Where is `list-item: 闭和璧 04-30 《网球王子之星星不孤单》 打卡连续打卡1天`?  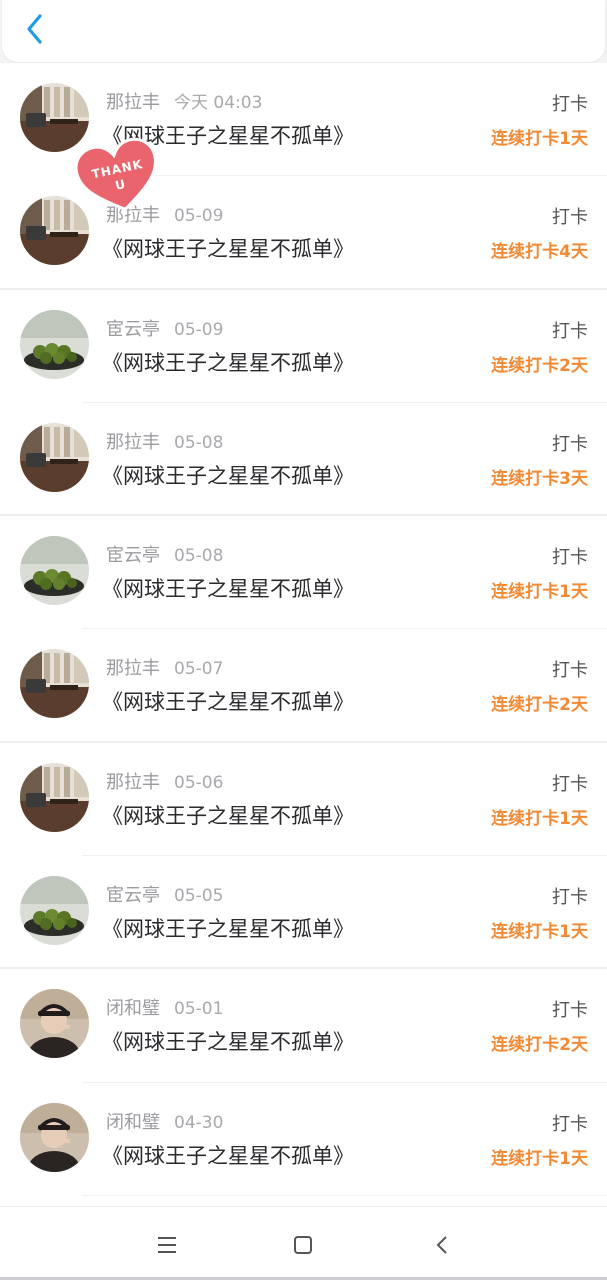
list-item: 闭和璧 04-30 《网球王子之星星不孤单》 打卡连续打卡1天 is located at coordinates (303, 1139).